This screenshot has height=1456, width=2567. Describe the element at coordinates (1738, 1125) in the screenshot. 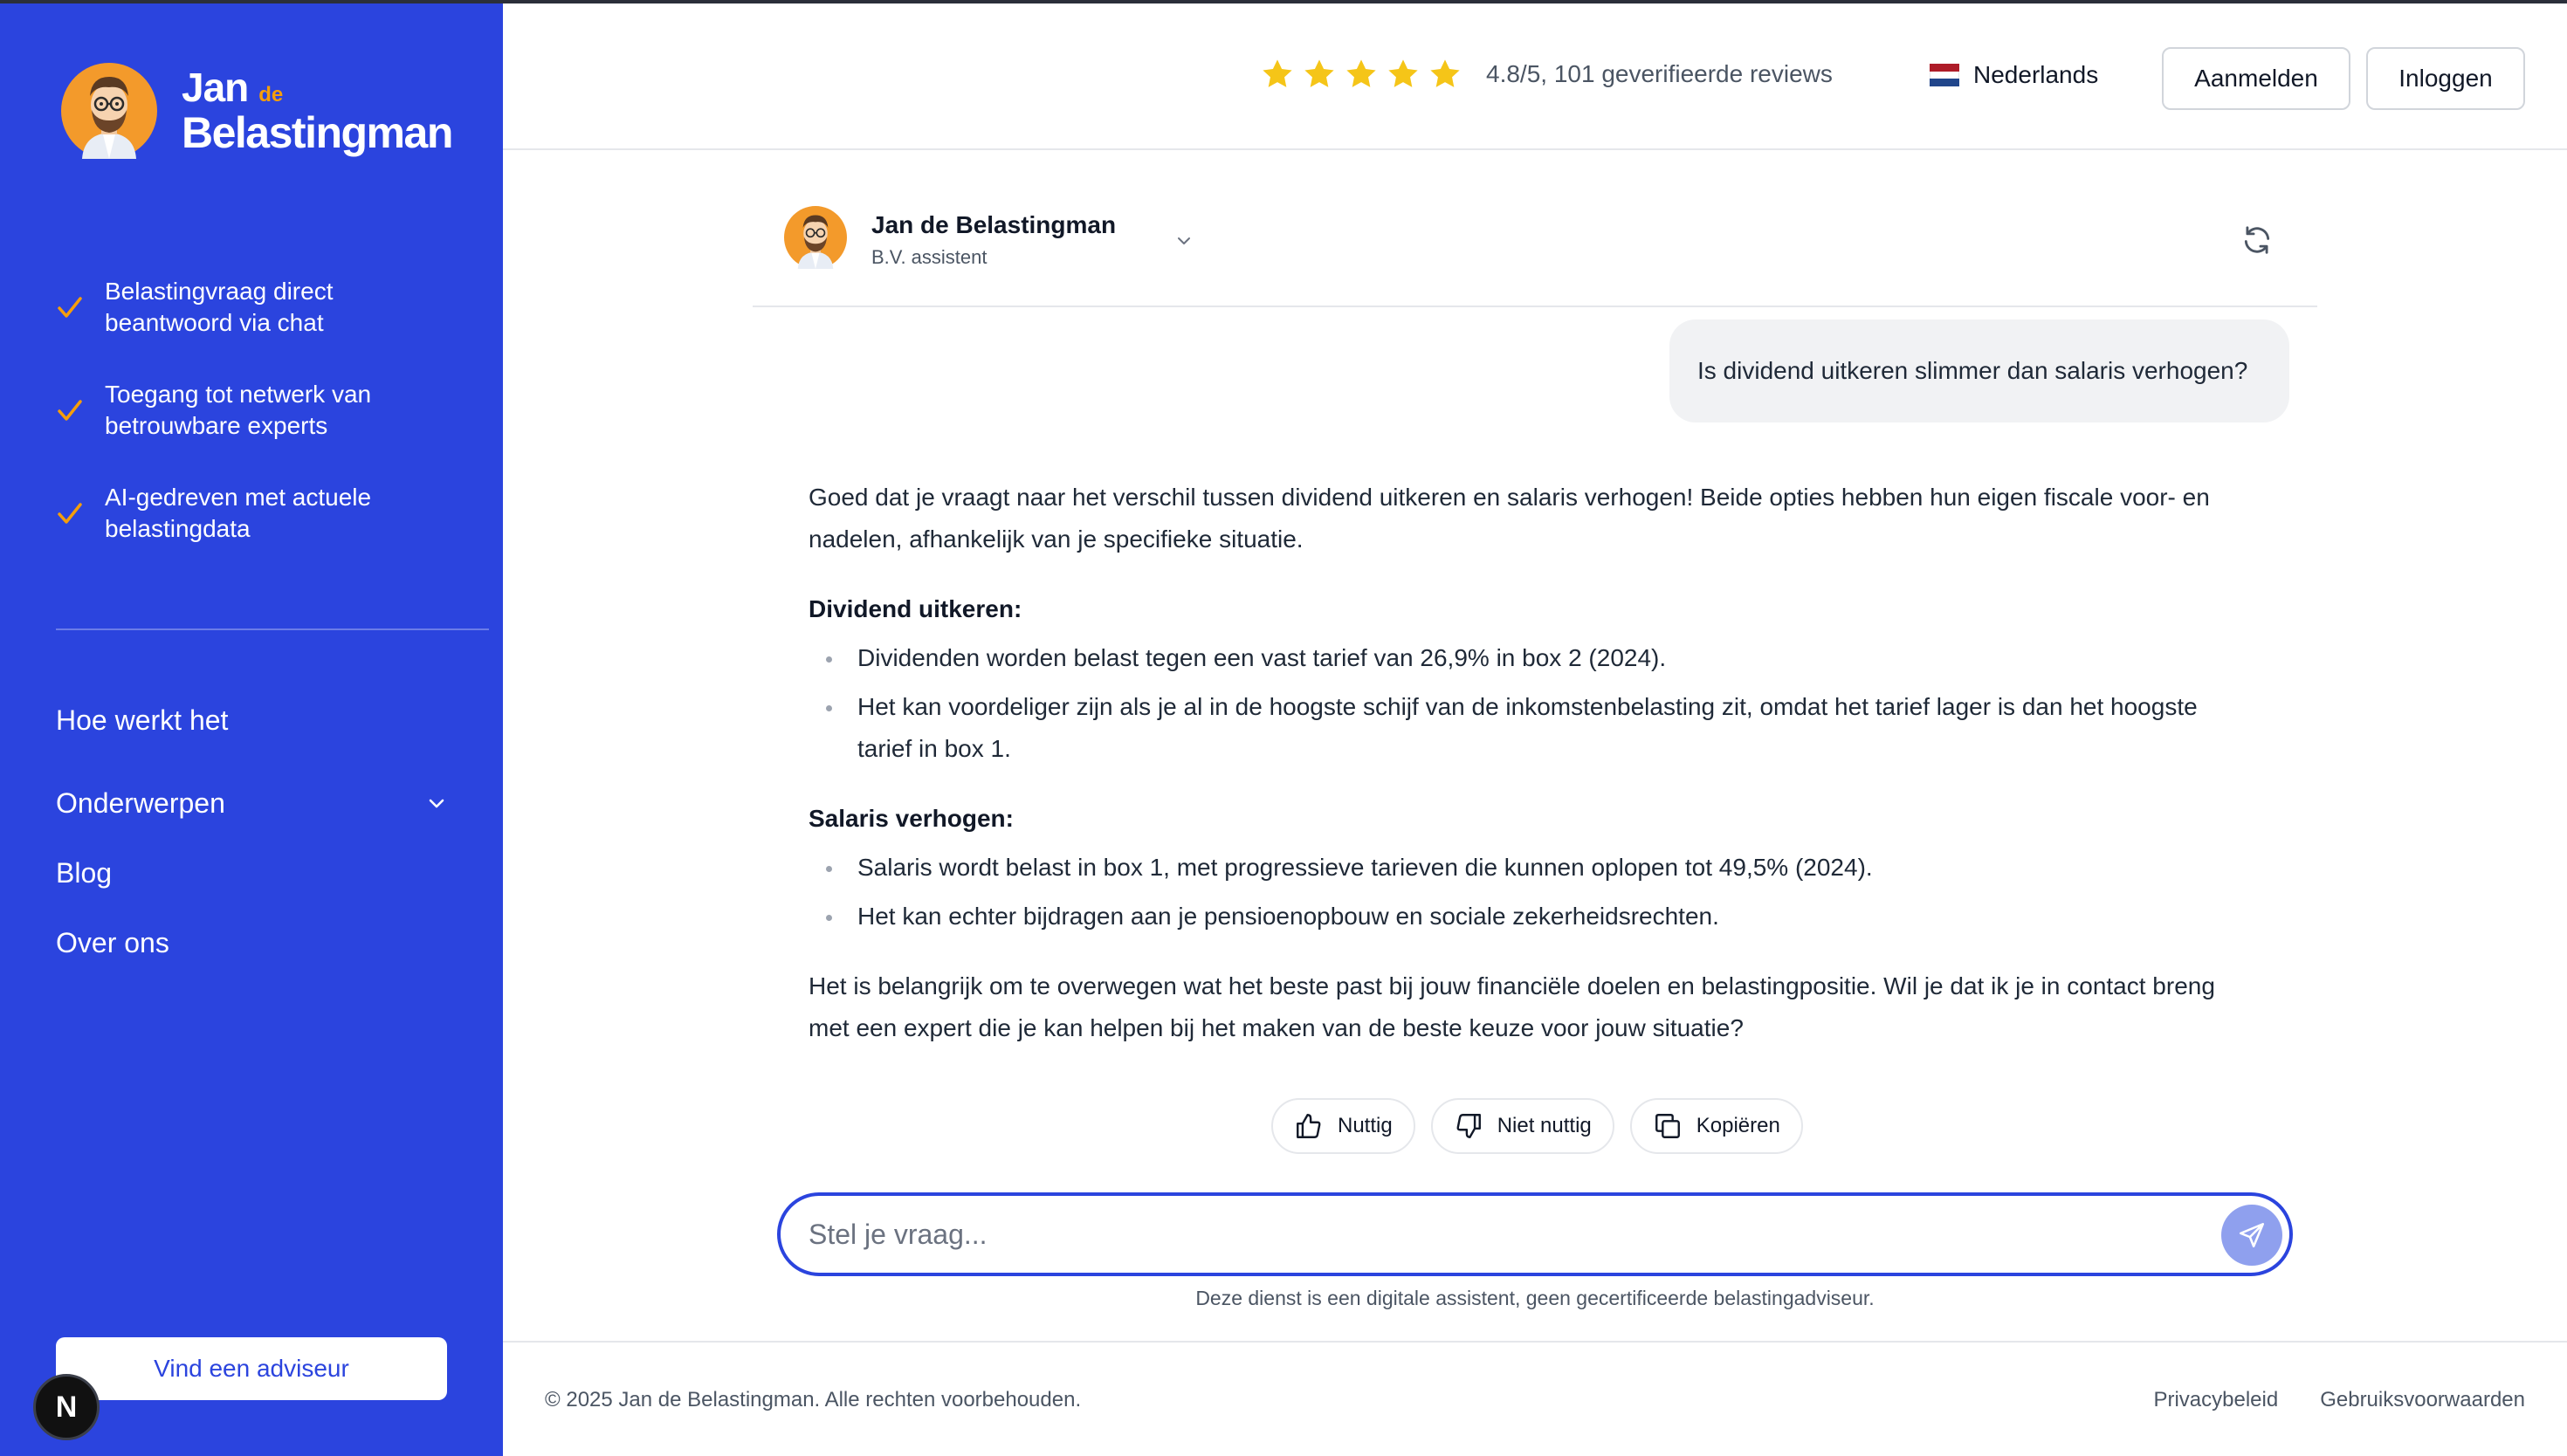

I see `copy-label: Kopiëren` at that location.